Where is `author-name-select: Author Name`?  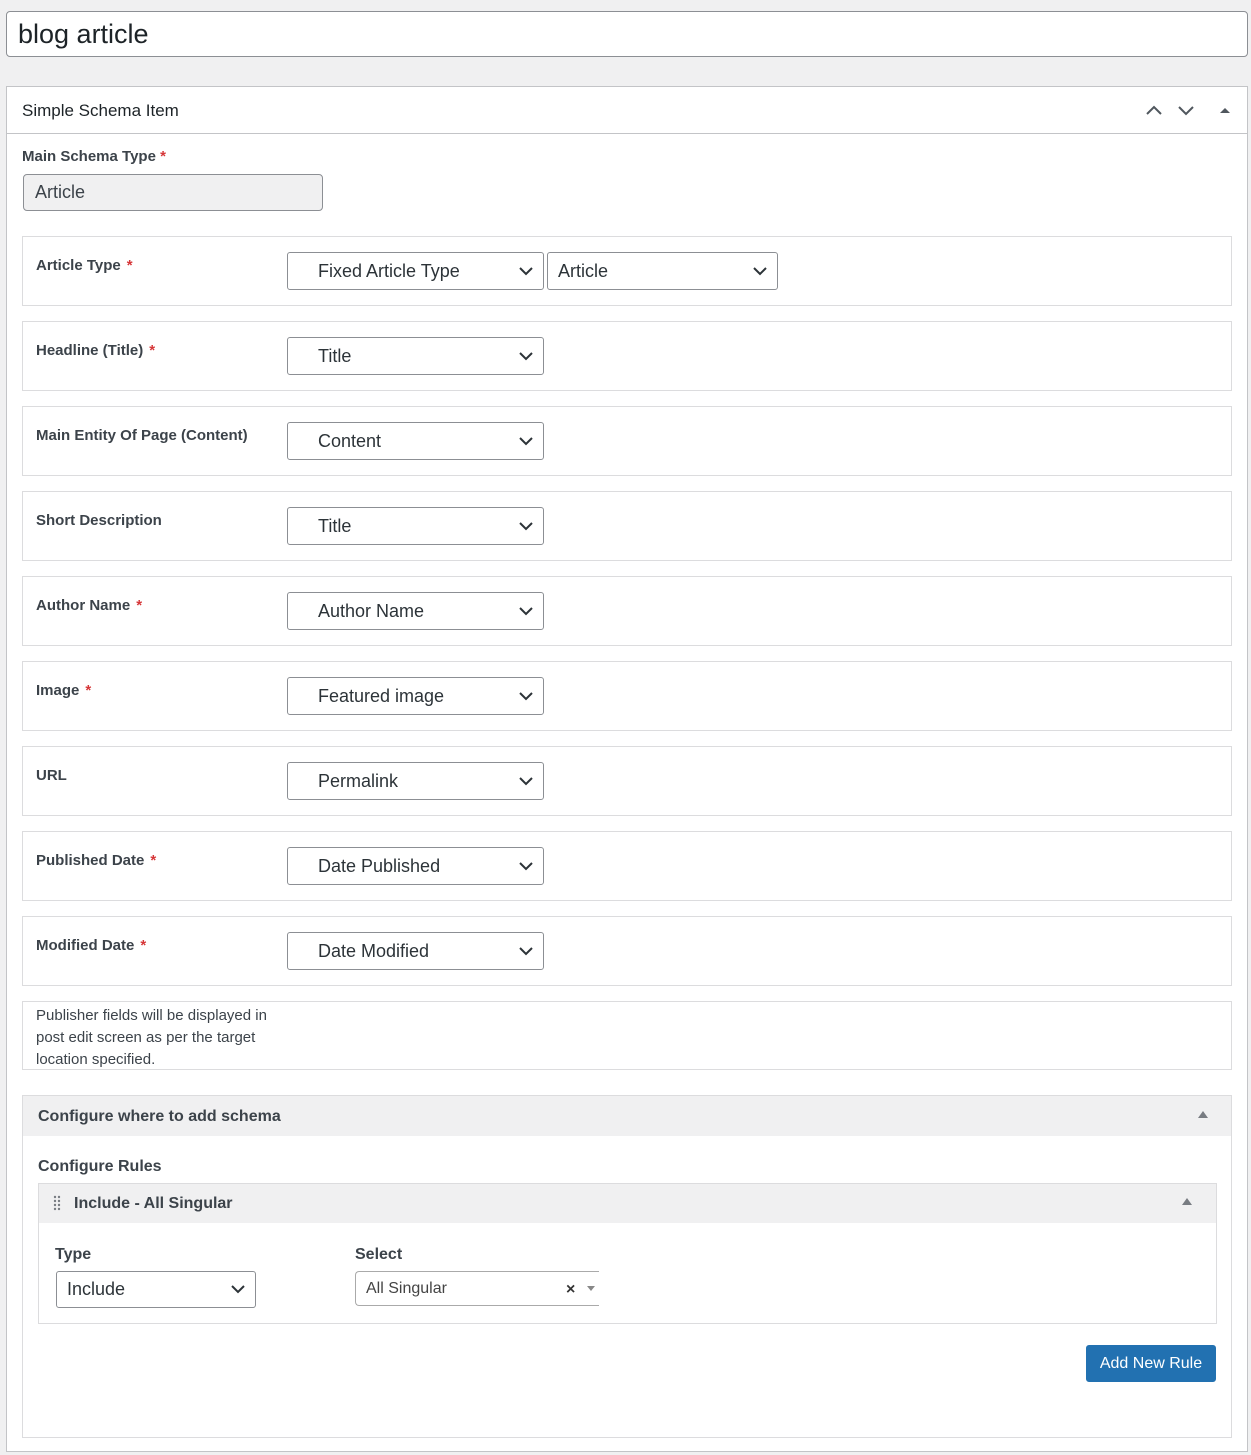
author-name-select: Author Name is located at coordinates (415, 611).